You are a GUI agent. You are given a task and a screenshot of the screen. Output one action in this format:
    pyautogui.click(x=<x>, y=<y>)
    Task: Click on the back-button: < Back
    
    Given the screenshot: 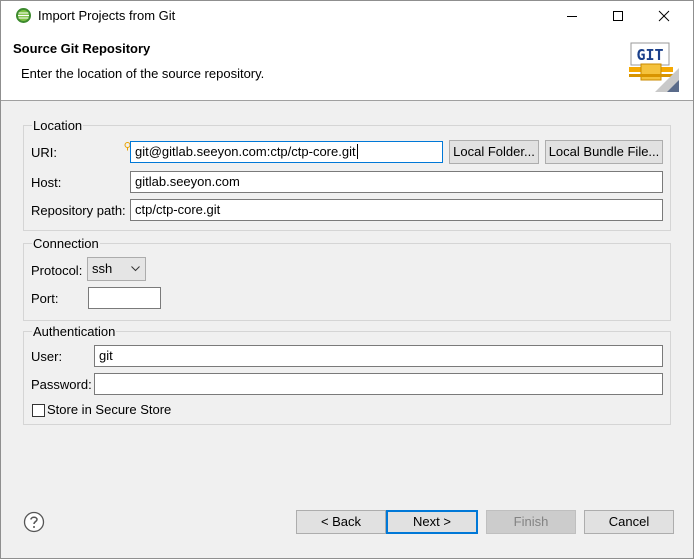 What is the action you would take?
    pyautogui.click(x=341, y=522)
    